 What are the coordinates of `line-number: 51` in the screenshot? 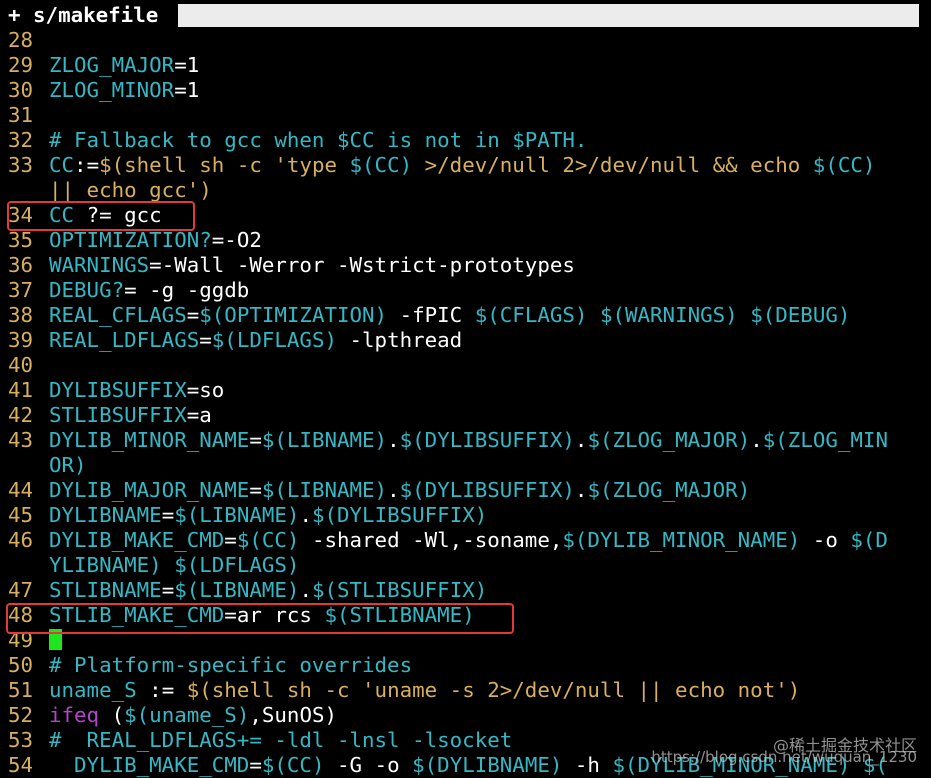 It's located at (21, 690).